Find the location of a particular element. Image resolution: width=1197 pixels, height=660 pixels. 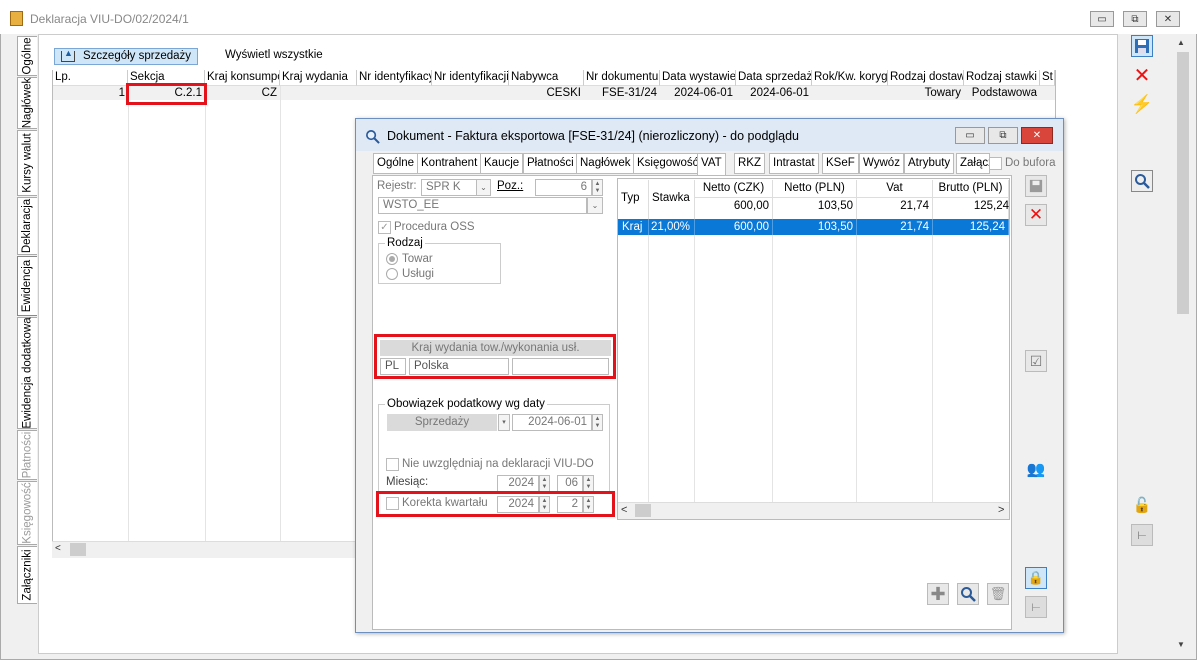

column-header: Kraj konsumpc is located at coordinates (242, 78).